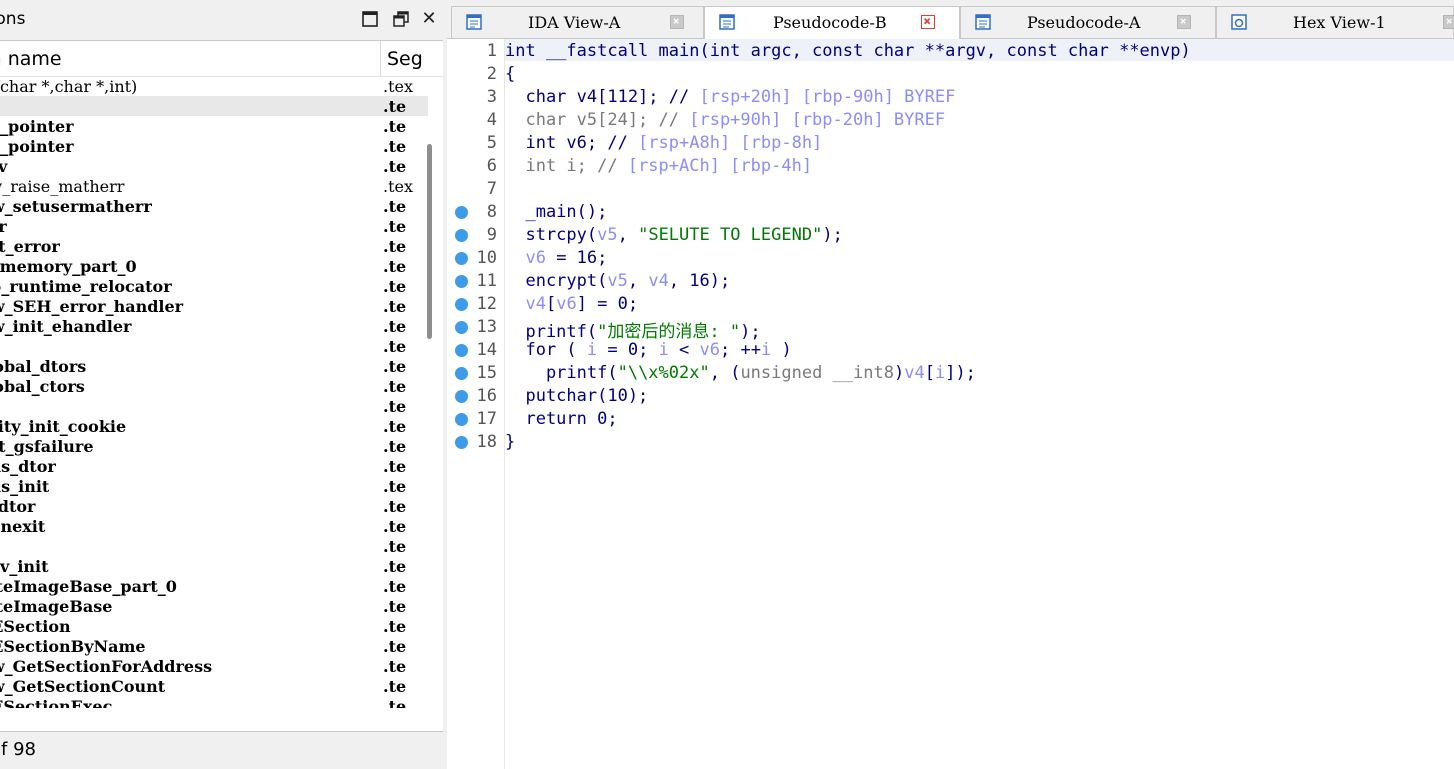  Describe the element at coordinates (486, 442) in the screenshot. I see `line-number: 18` at that location.